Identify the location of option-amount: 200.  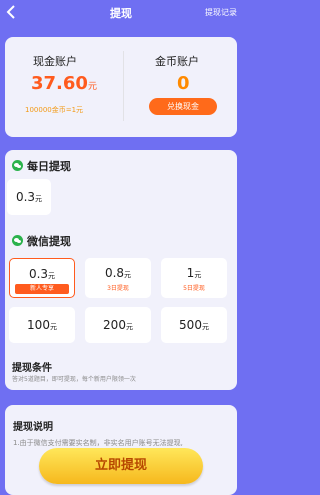
(114, 325).